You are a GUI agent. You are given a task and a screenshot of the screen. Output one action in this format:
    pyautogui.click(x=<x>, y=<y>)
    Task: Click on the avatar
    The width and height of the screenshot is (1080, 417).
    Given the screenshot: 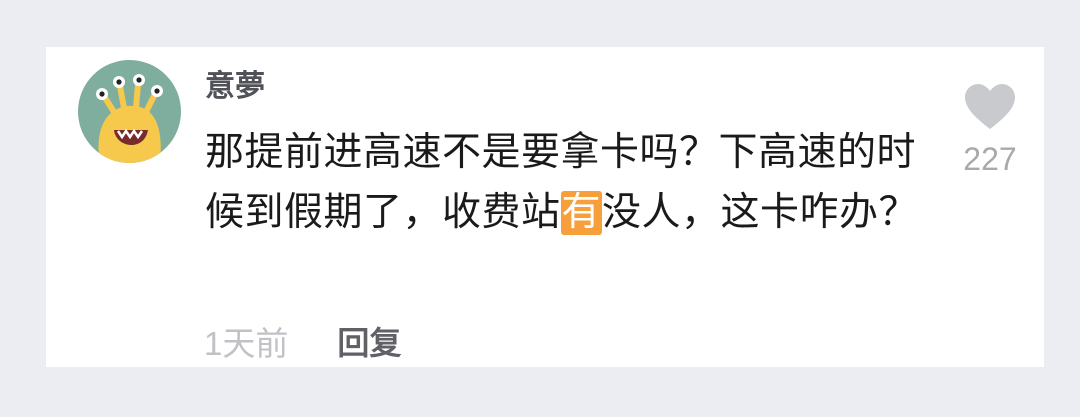 What is the action you would take?
    pyautogui.click(x=129, y=111)
    